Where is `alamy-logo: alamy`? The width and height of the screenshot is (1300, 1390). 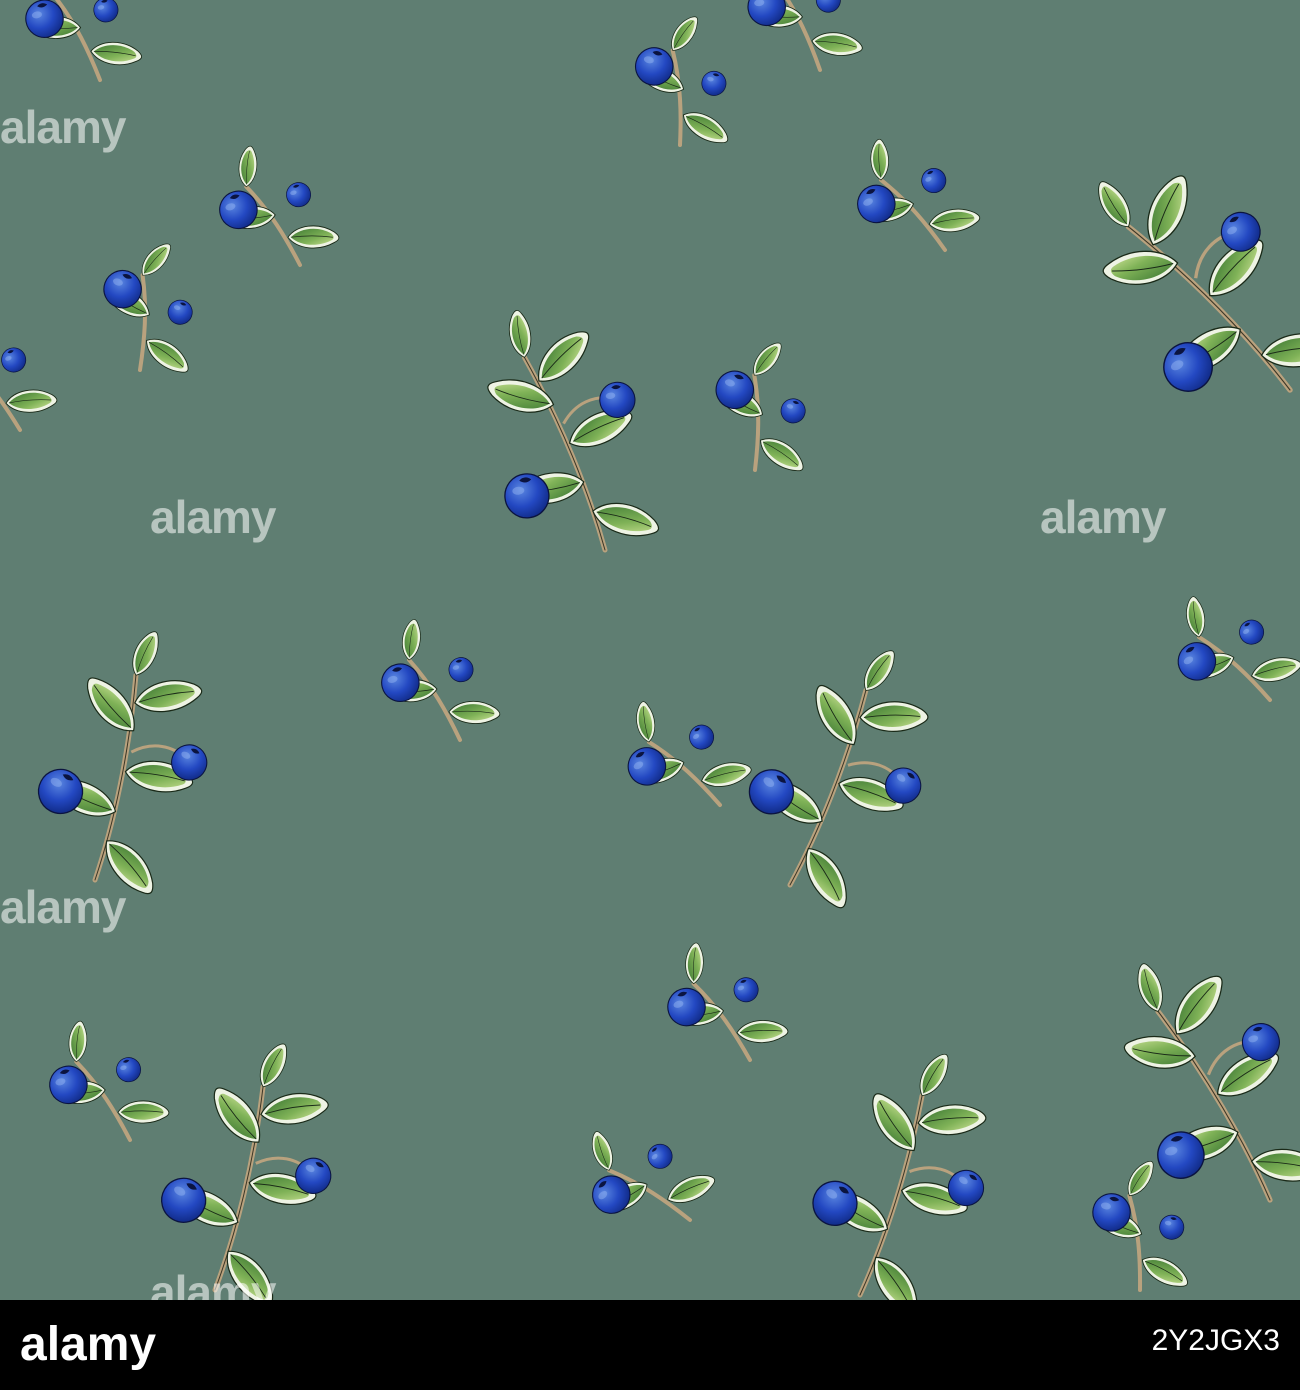 alamy-logo: alamy is located at coordinates (88, 1344).